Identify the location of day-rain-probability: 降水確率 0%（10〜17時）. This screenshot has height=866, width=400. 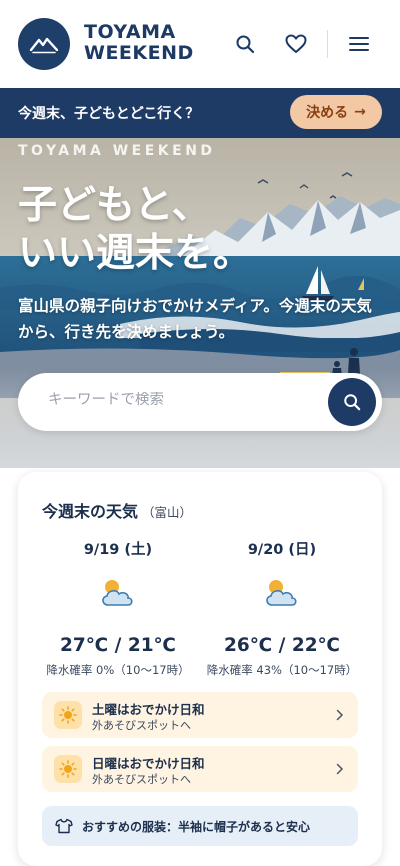
(118, 670).